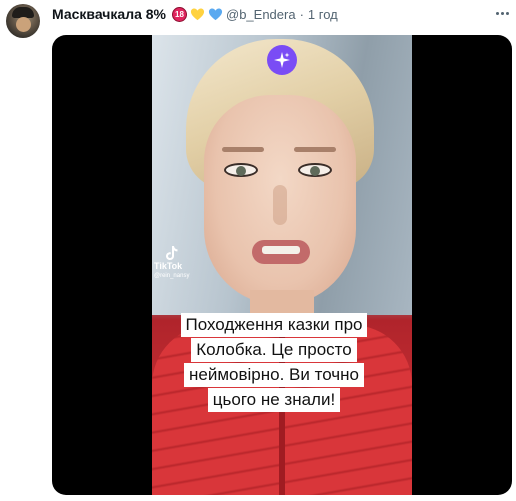 Image resolution: width=516 pixels, height=501 pixels. What do you see at coordinates (197, 14) in the screenshot?
I see `yellow-heart-icon` at bounding box center [197, 14].